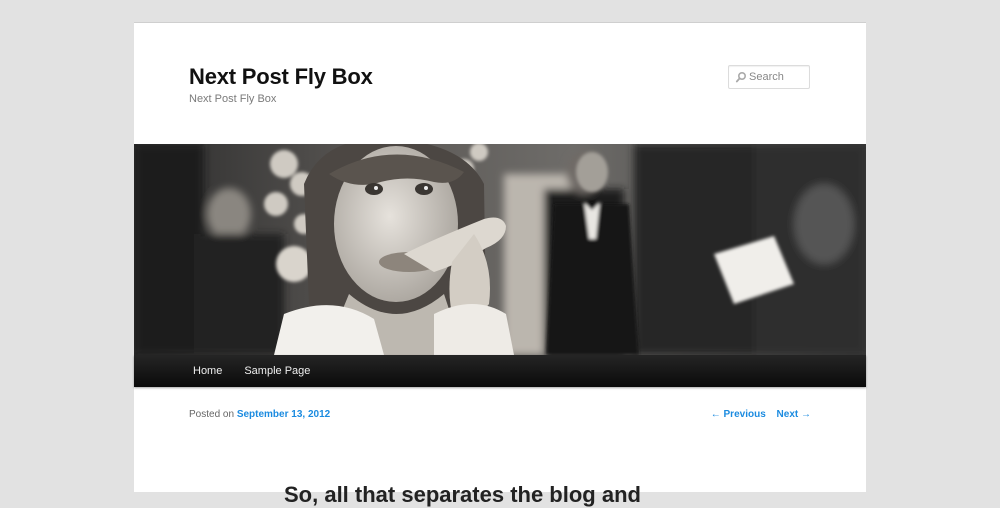 The height and width of the screenshot is (508, 1000). I want to click on posted-on-label: Posted on, so click(213, 414).